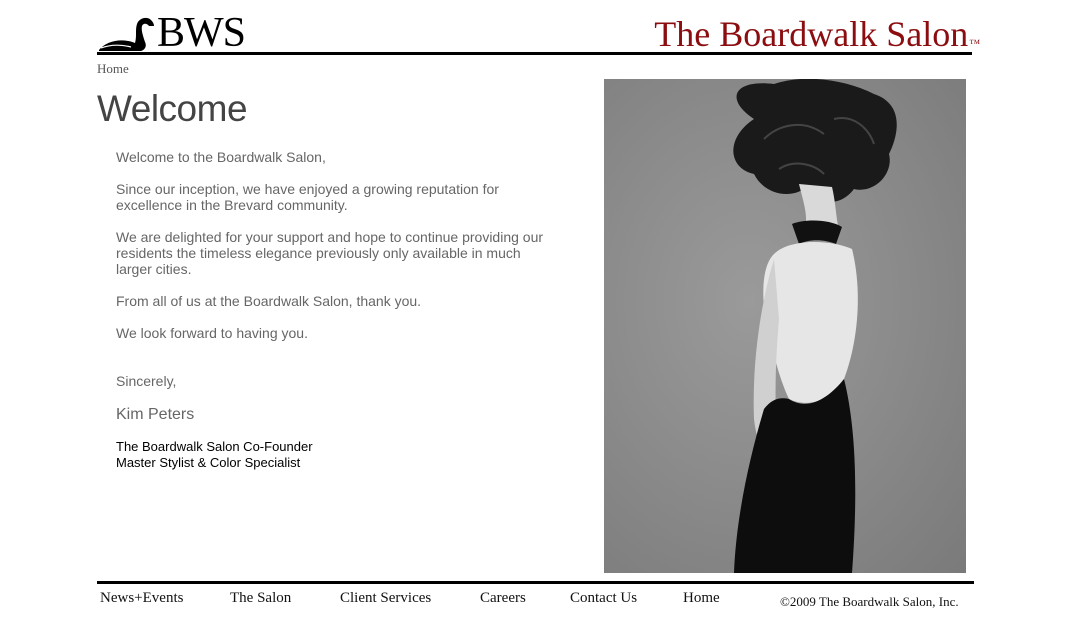 Image resolution: width=1090 pixels, height=624 pixels. Describe the element at coordinates (141, 598) in the screenshot. I see `nav-link-news-events: News+Events` at that location.